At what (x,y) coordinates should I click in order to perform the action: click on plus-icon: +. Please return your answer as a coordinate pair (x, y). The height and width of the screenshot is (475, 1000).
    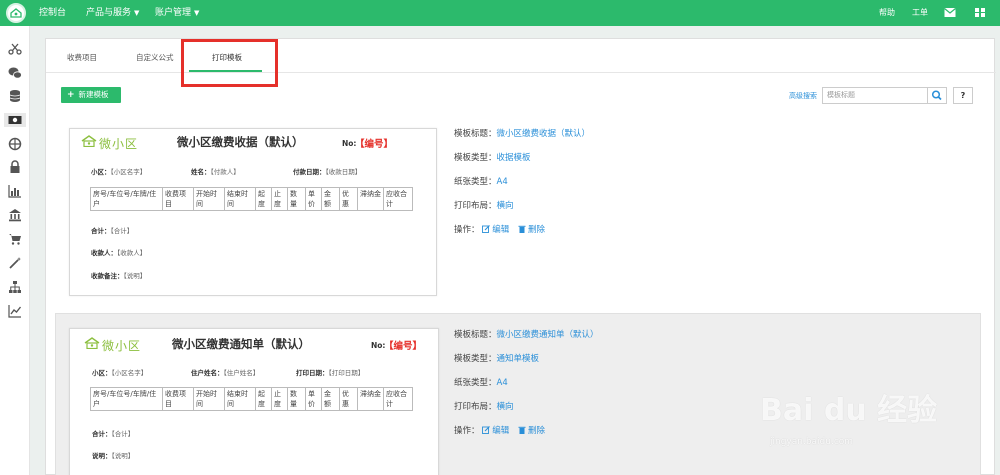
    Looking at the image, I should click on (71, 95).